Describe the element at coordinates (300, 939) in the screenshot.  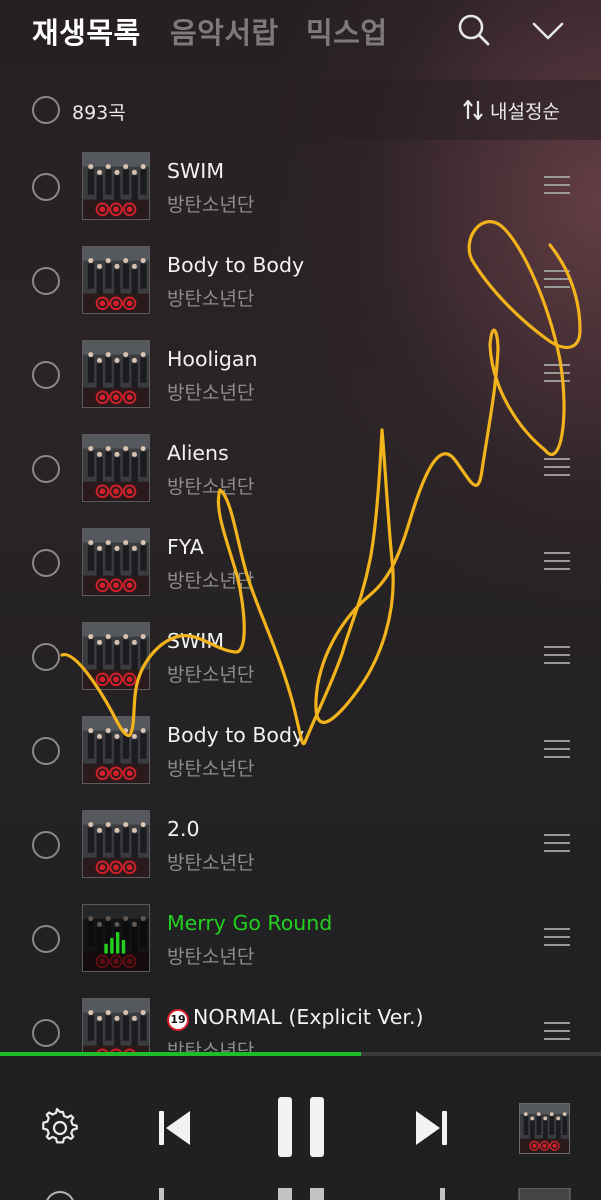
I see `song-row: Merry Go Round 방탄소년단` at that location.